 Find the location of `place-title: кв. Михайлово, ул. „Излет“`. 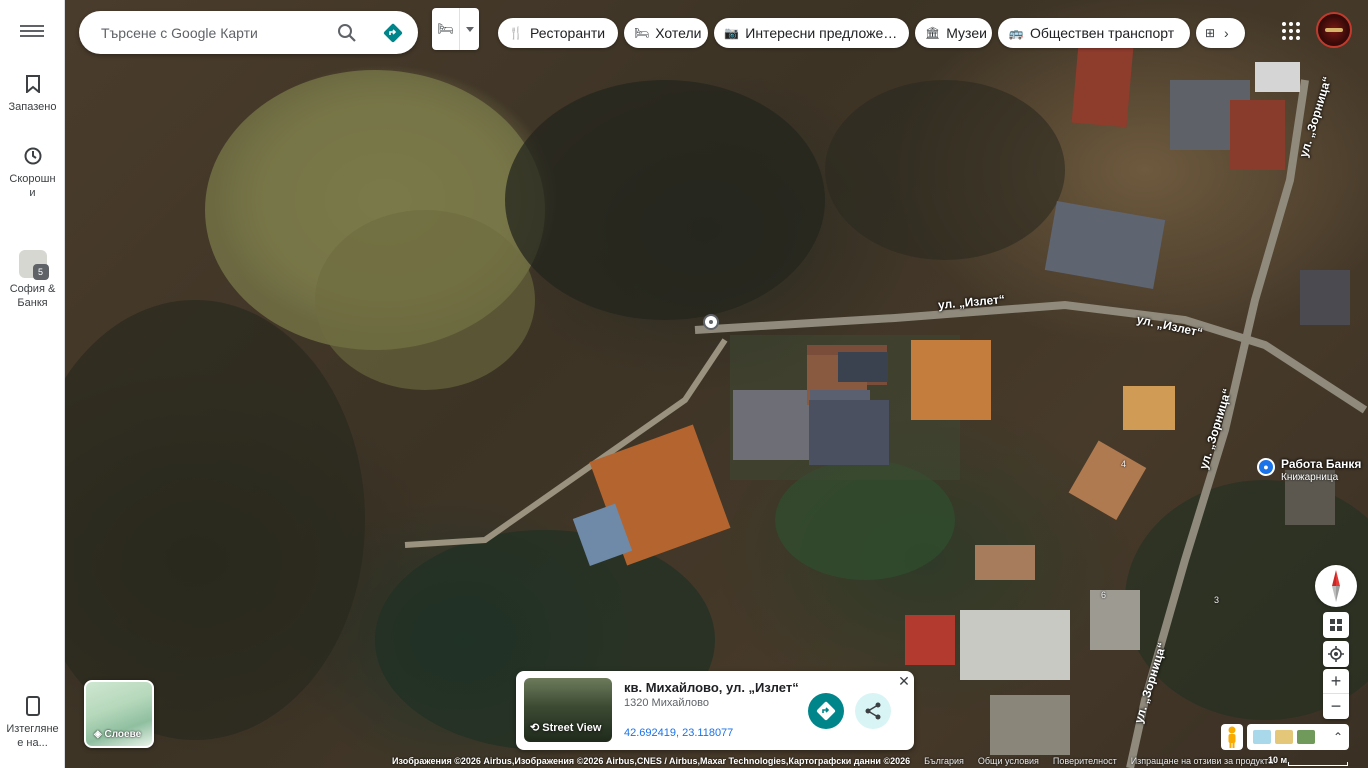

place-title: кв. Михайлово, ул. „Излет“ is located at coordinates (711, 687).